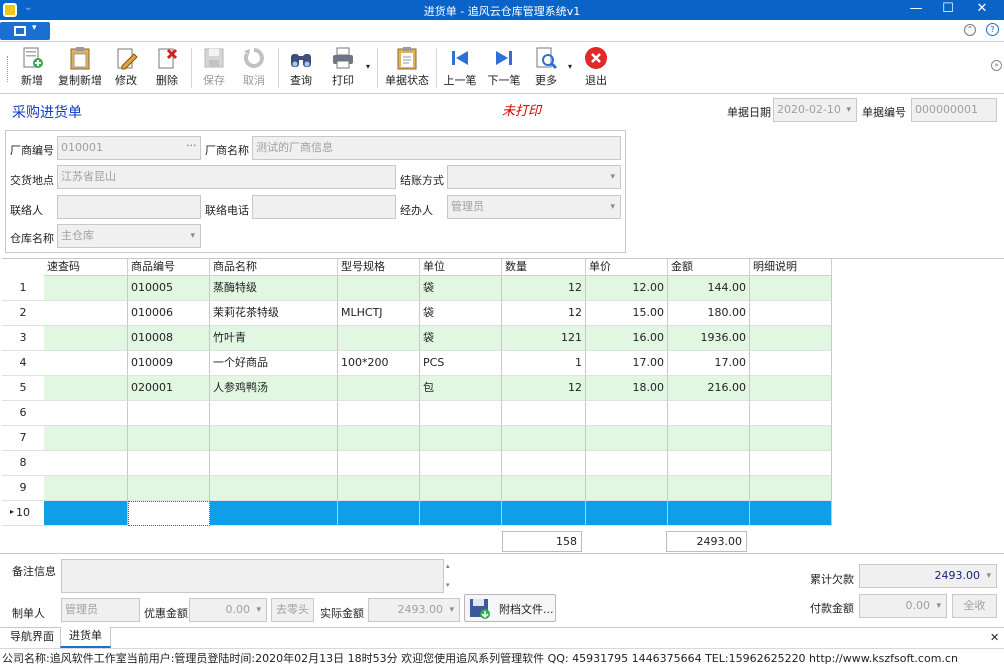  I want to click on cell-sku: 010006, so click(169, 313).